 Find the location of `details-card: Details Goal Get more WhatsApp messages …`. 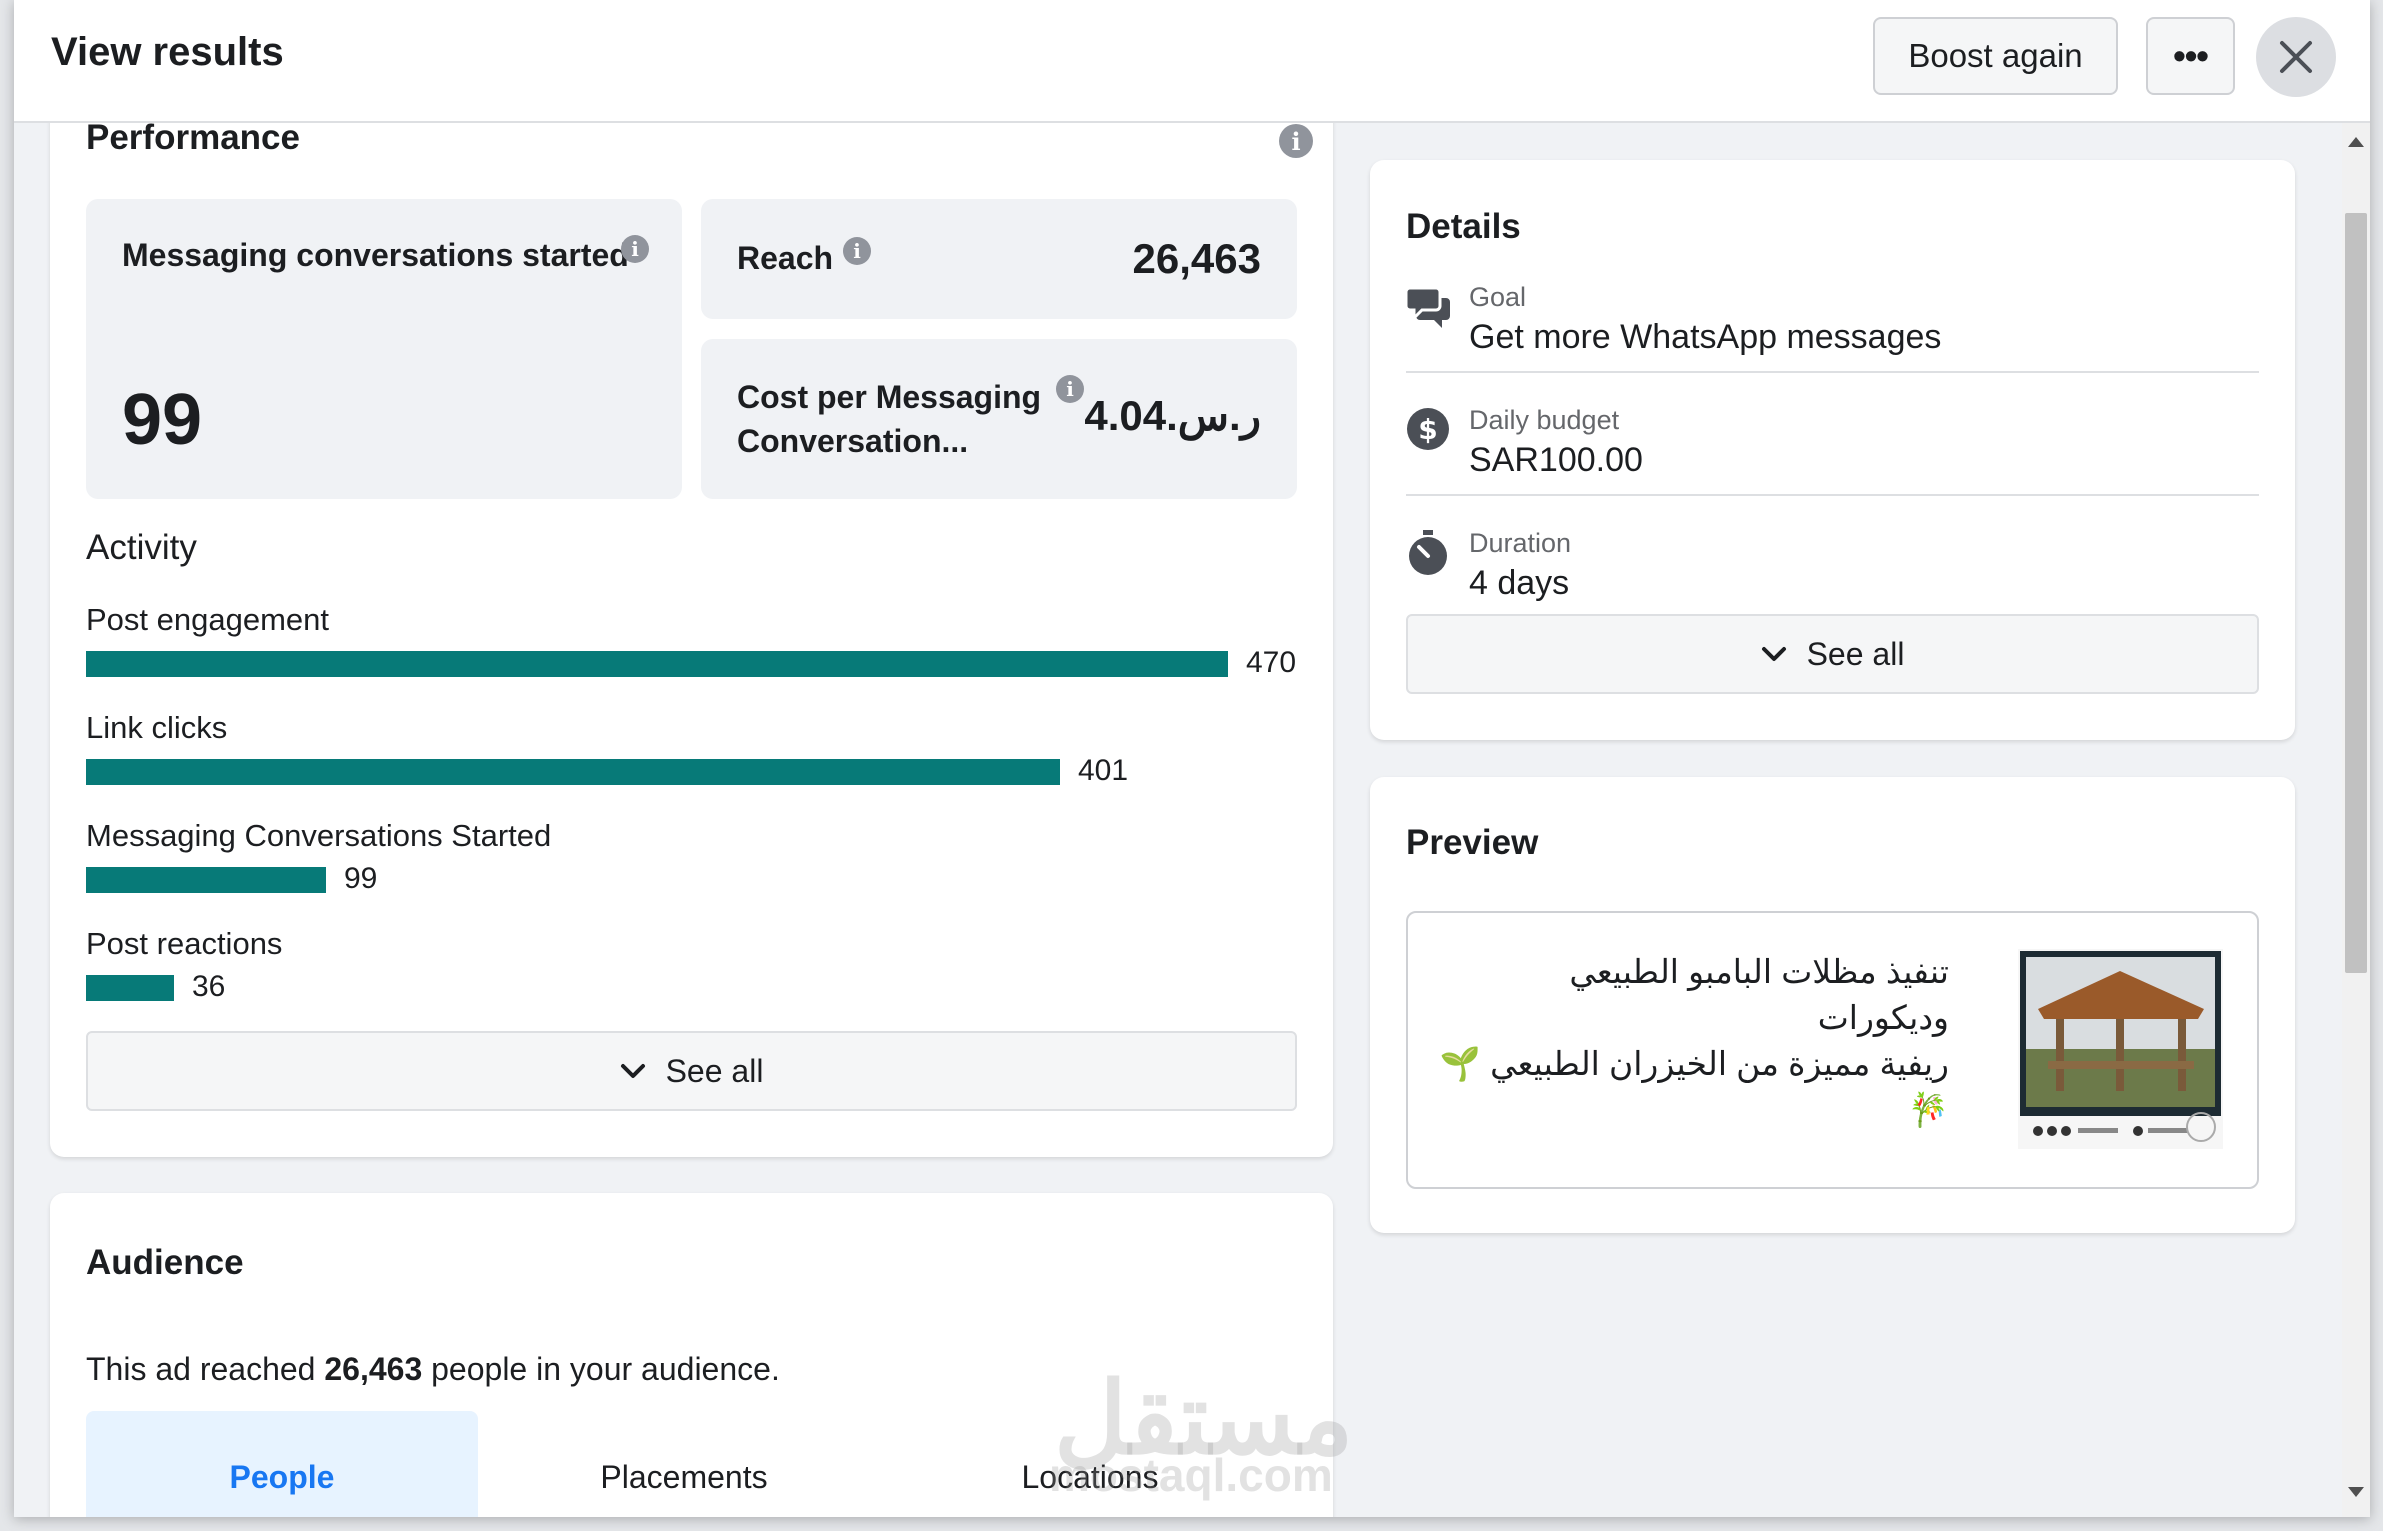

details-card: Details Goal Get more WhatsApp messages … is located at coordinates (1832, 450).